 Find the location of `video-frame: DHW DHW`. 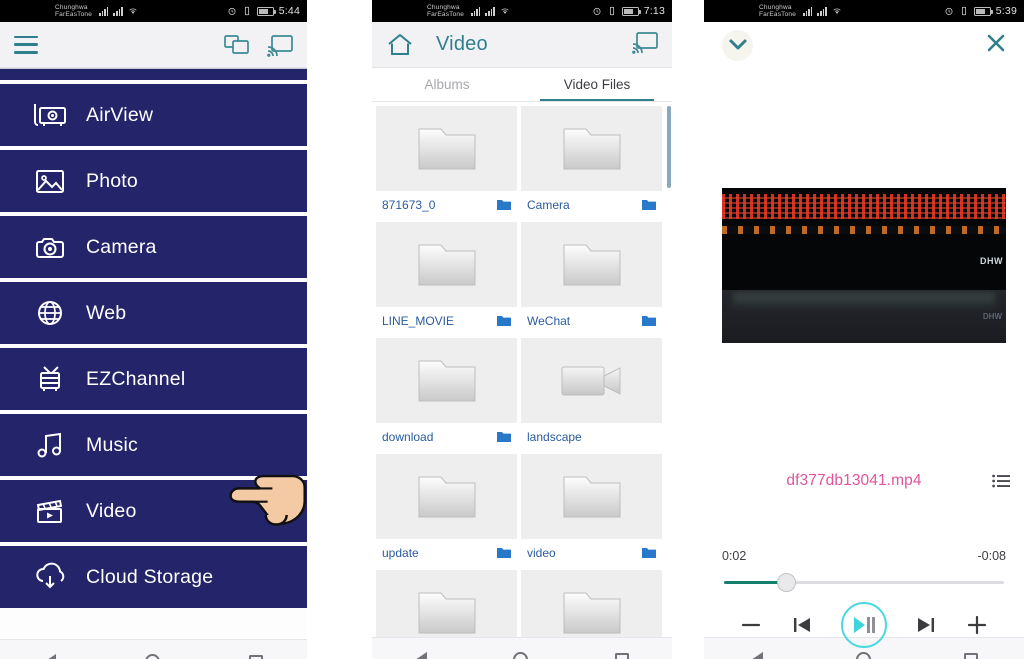

video-frame: DHW DHW is located at coordinates (864, 265).